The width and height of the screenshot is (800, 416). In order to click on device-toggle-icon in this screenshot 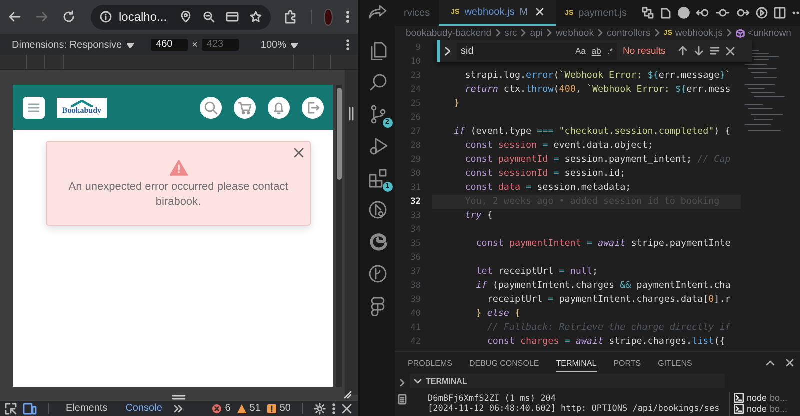, I will do `click(30, 408)`.